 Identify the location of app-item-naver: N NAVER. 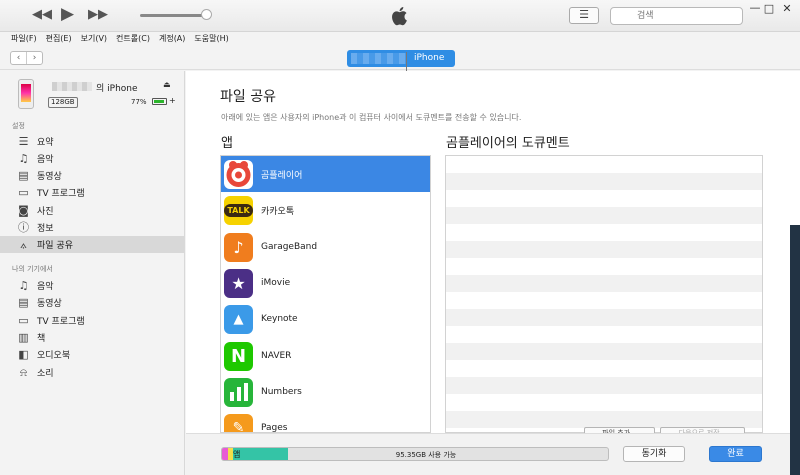
(325, 356).